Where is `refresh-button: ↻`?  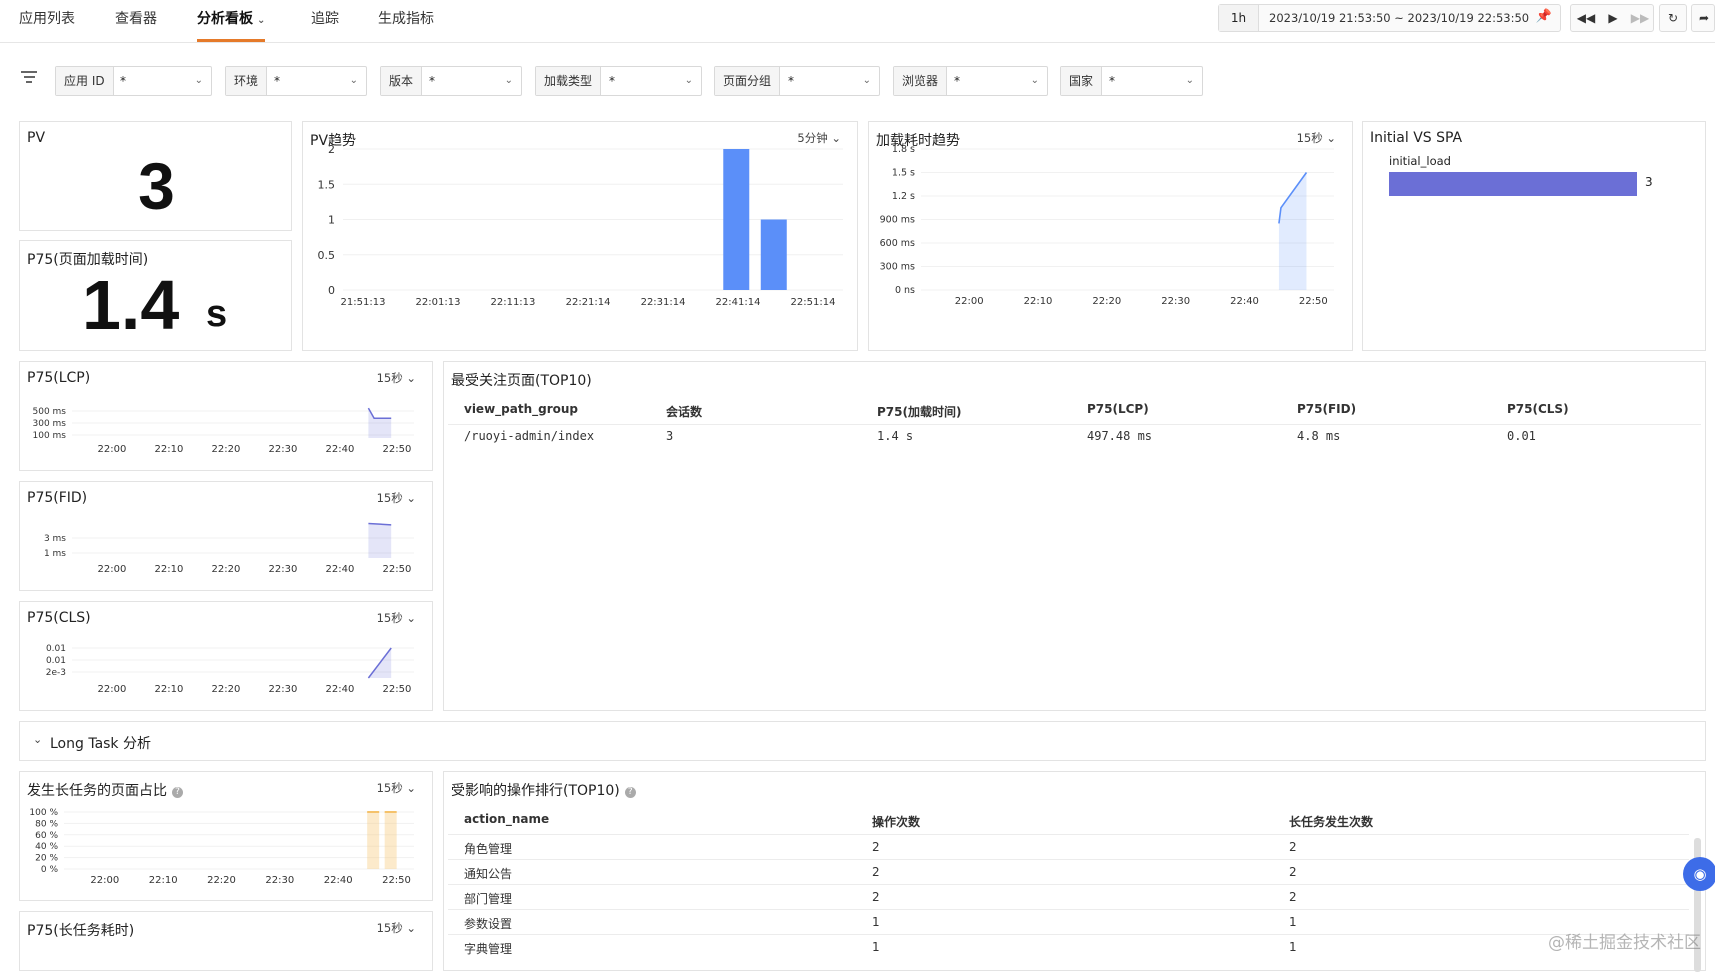
refresh-button: ↻ is located at coordinates (1673, 18).